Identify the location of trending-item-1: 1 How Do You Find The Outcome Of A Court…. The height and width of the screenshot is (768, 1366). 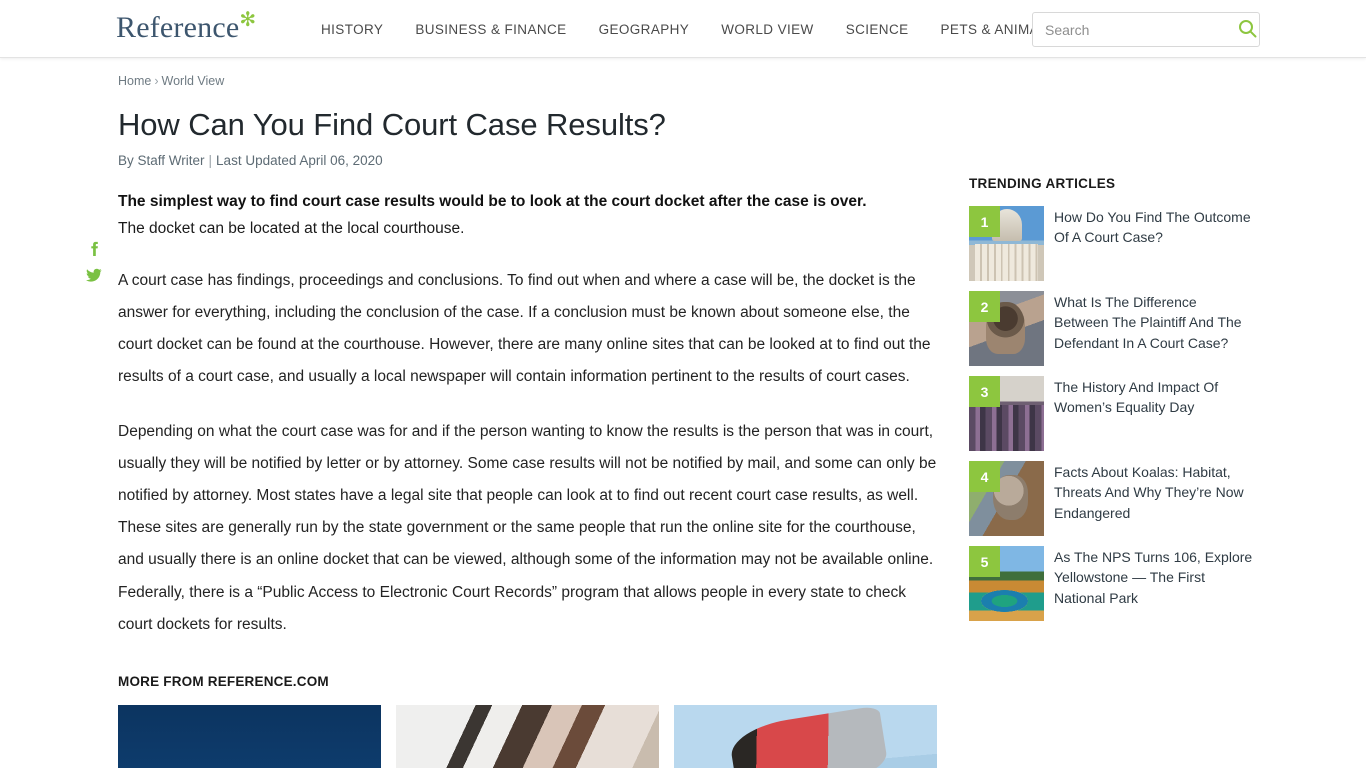
(1112, 243).